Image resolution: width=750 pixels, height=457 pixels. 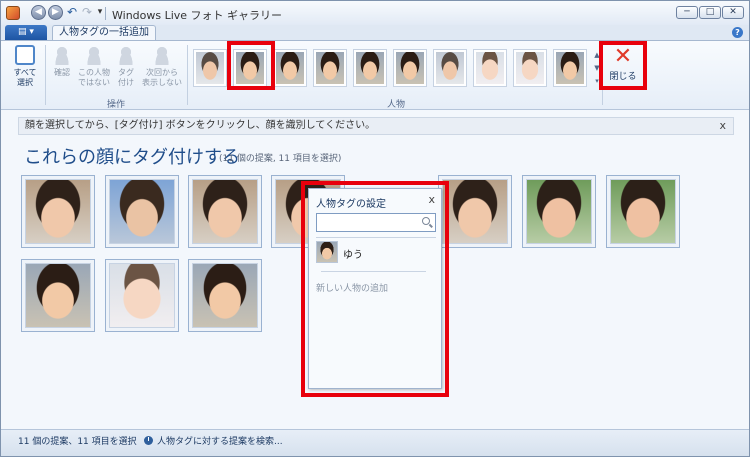 I want to click on person-confirm-icon, so click(x=62, y=55).